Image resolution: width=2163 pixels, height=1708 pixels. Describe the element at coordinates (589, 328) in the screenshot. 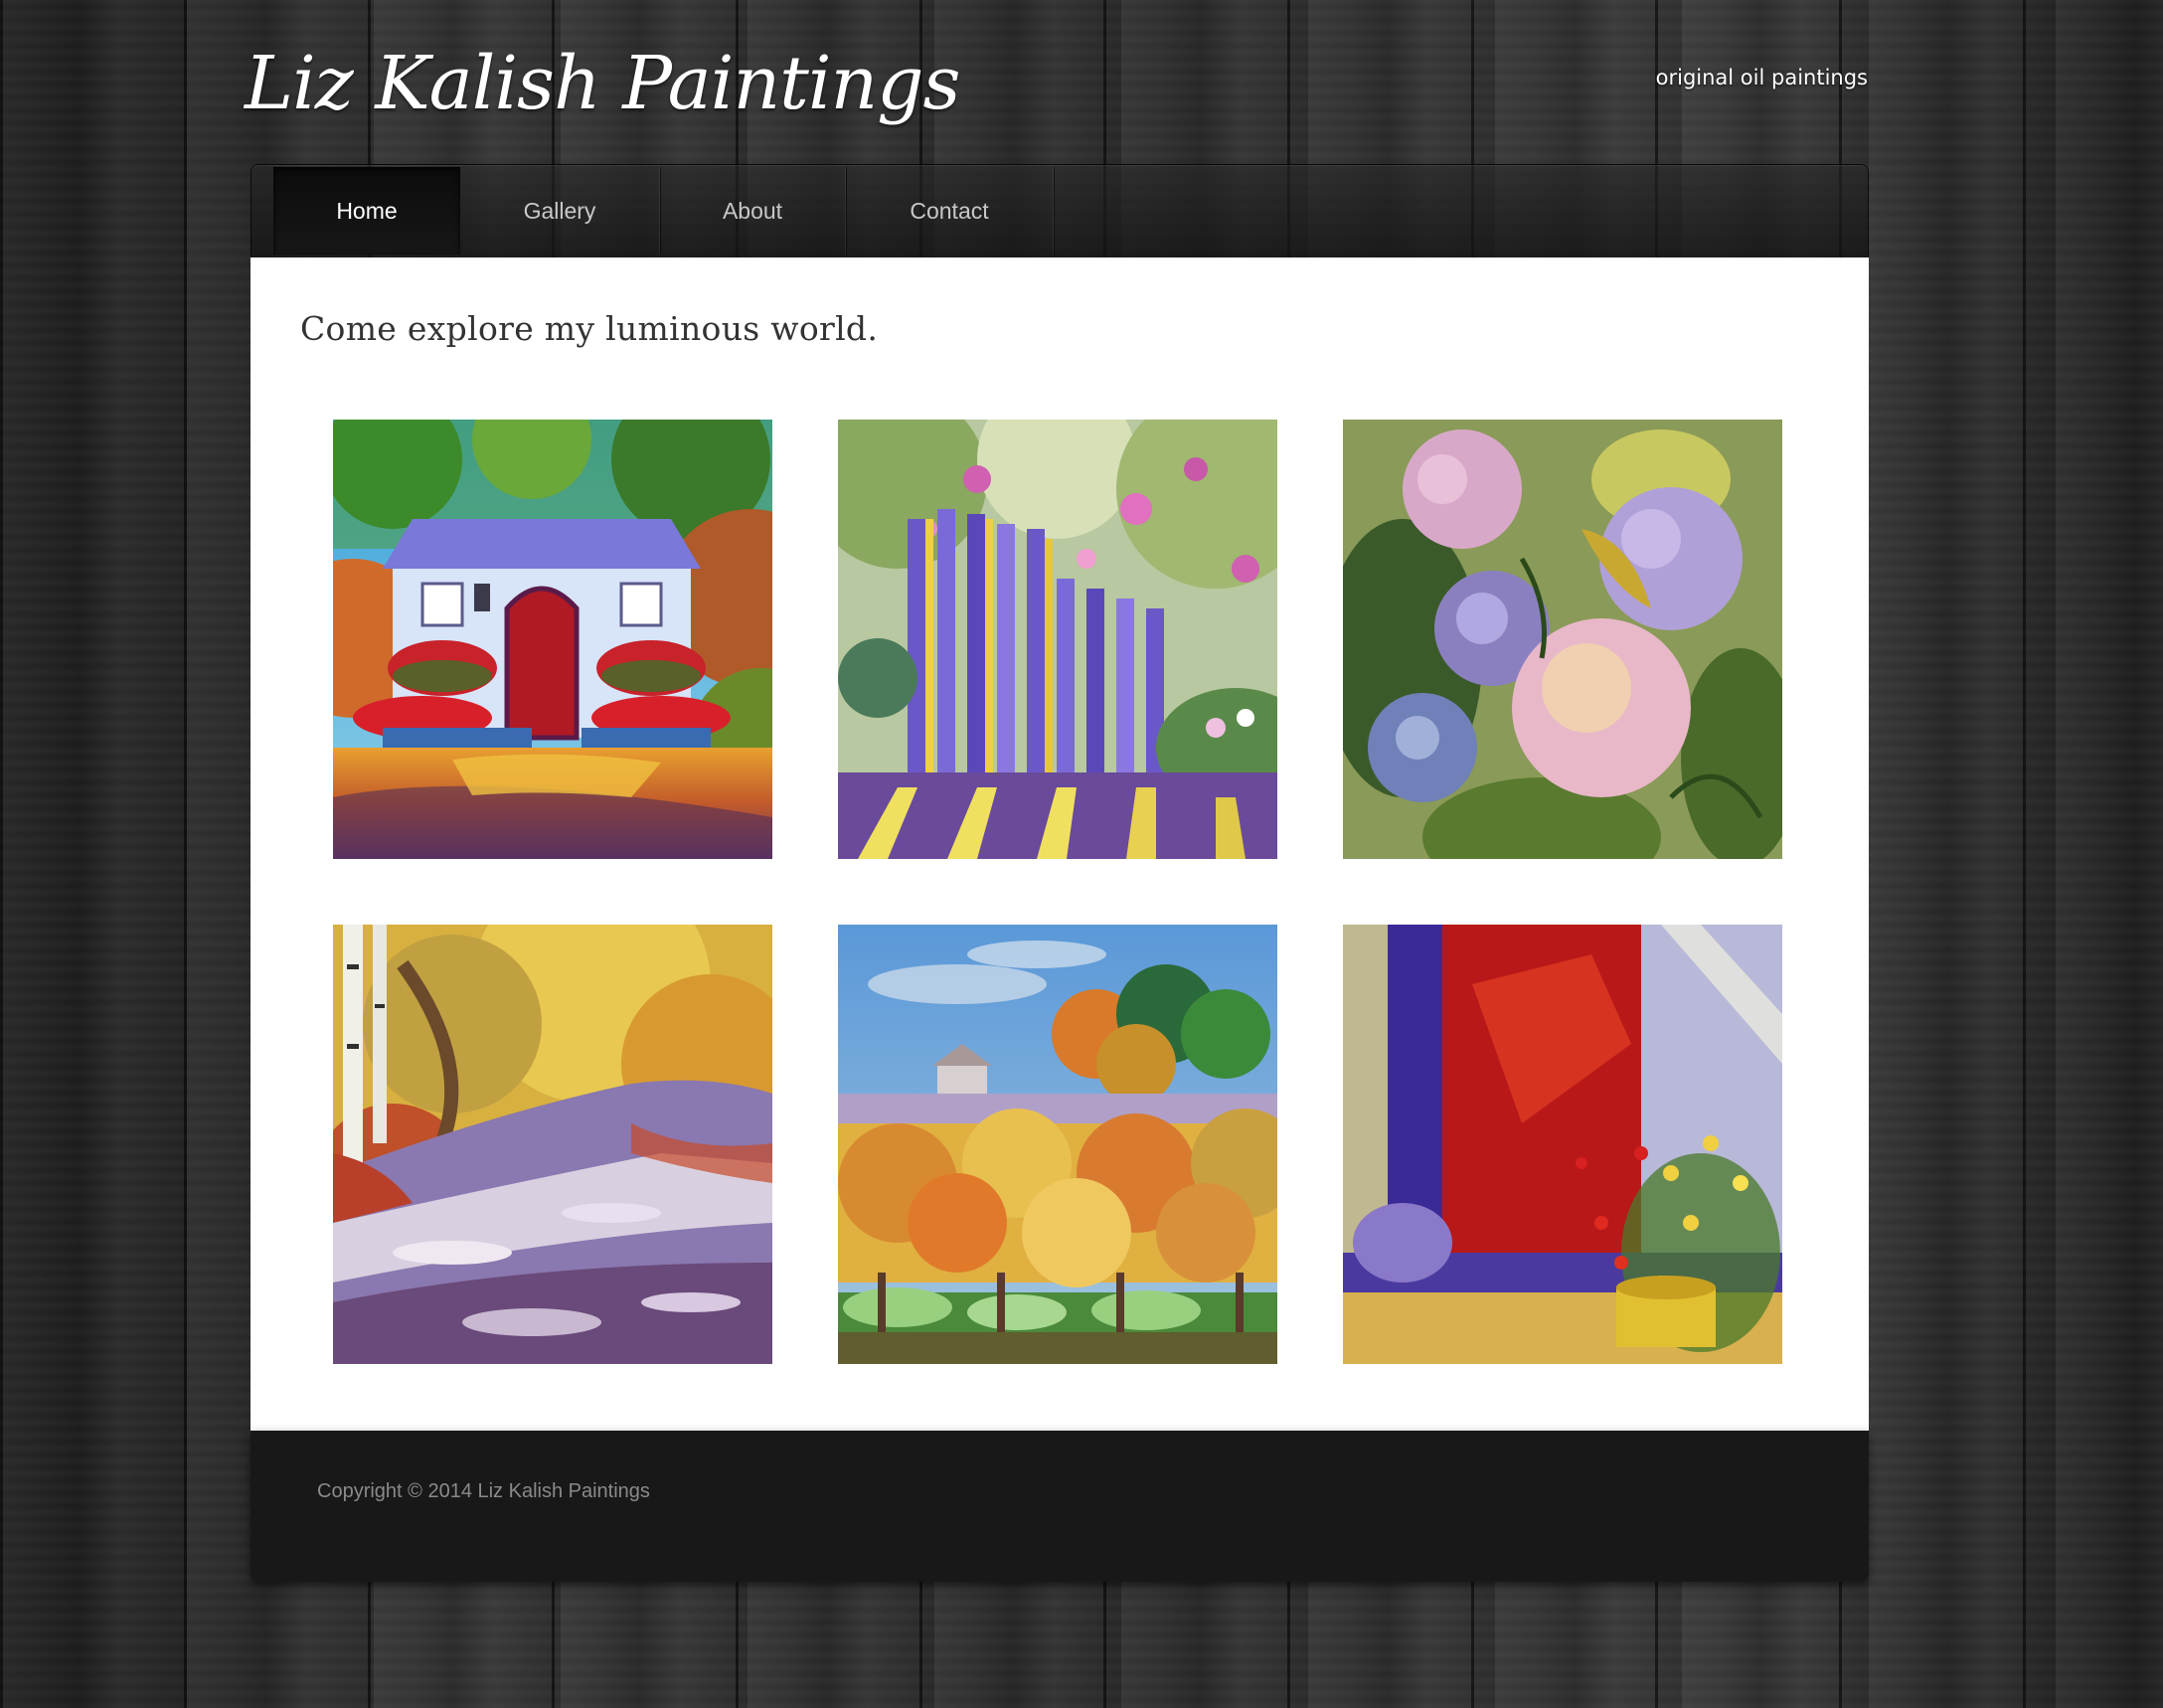

I see `page-headline: Come explore my luminous world.` at that location.